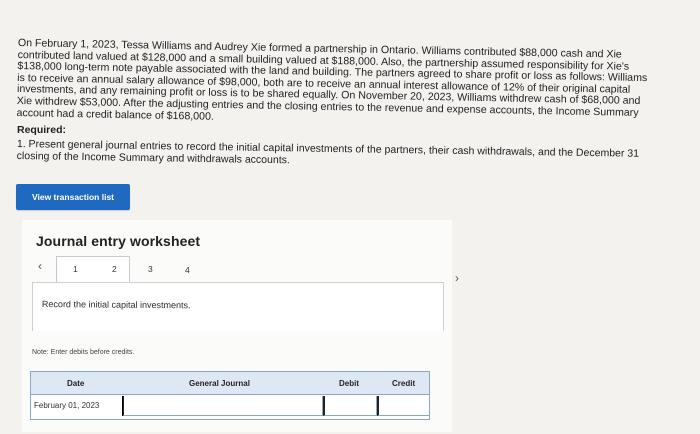  I want to click on chevron-left-icon: ‹, so click(40, 266).